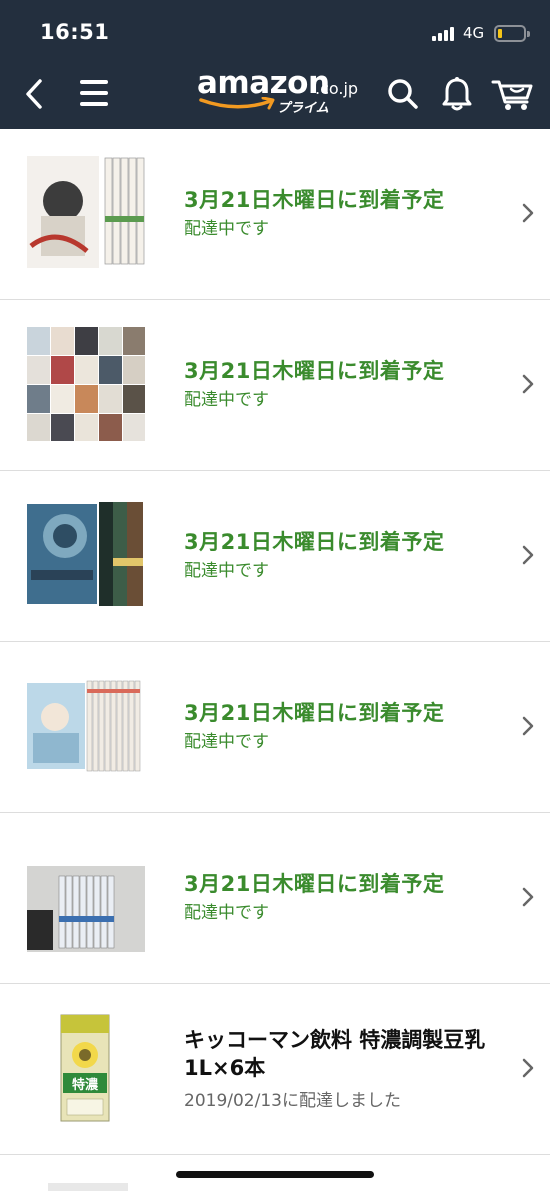 The height and width of the screenshot is (1191, 550). I want to click on delivered-status: 2019/02/13に配達しました, so click(292, 1101).